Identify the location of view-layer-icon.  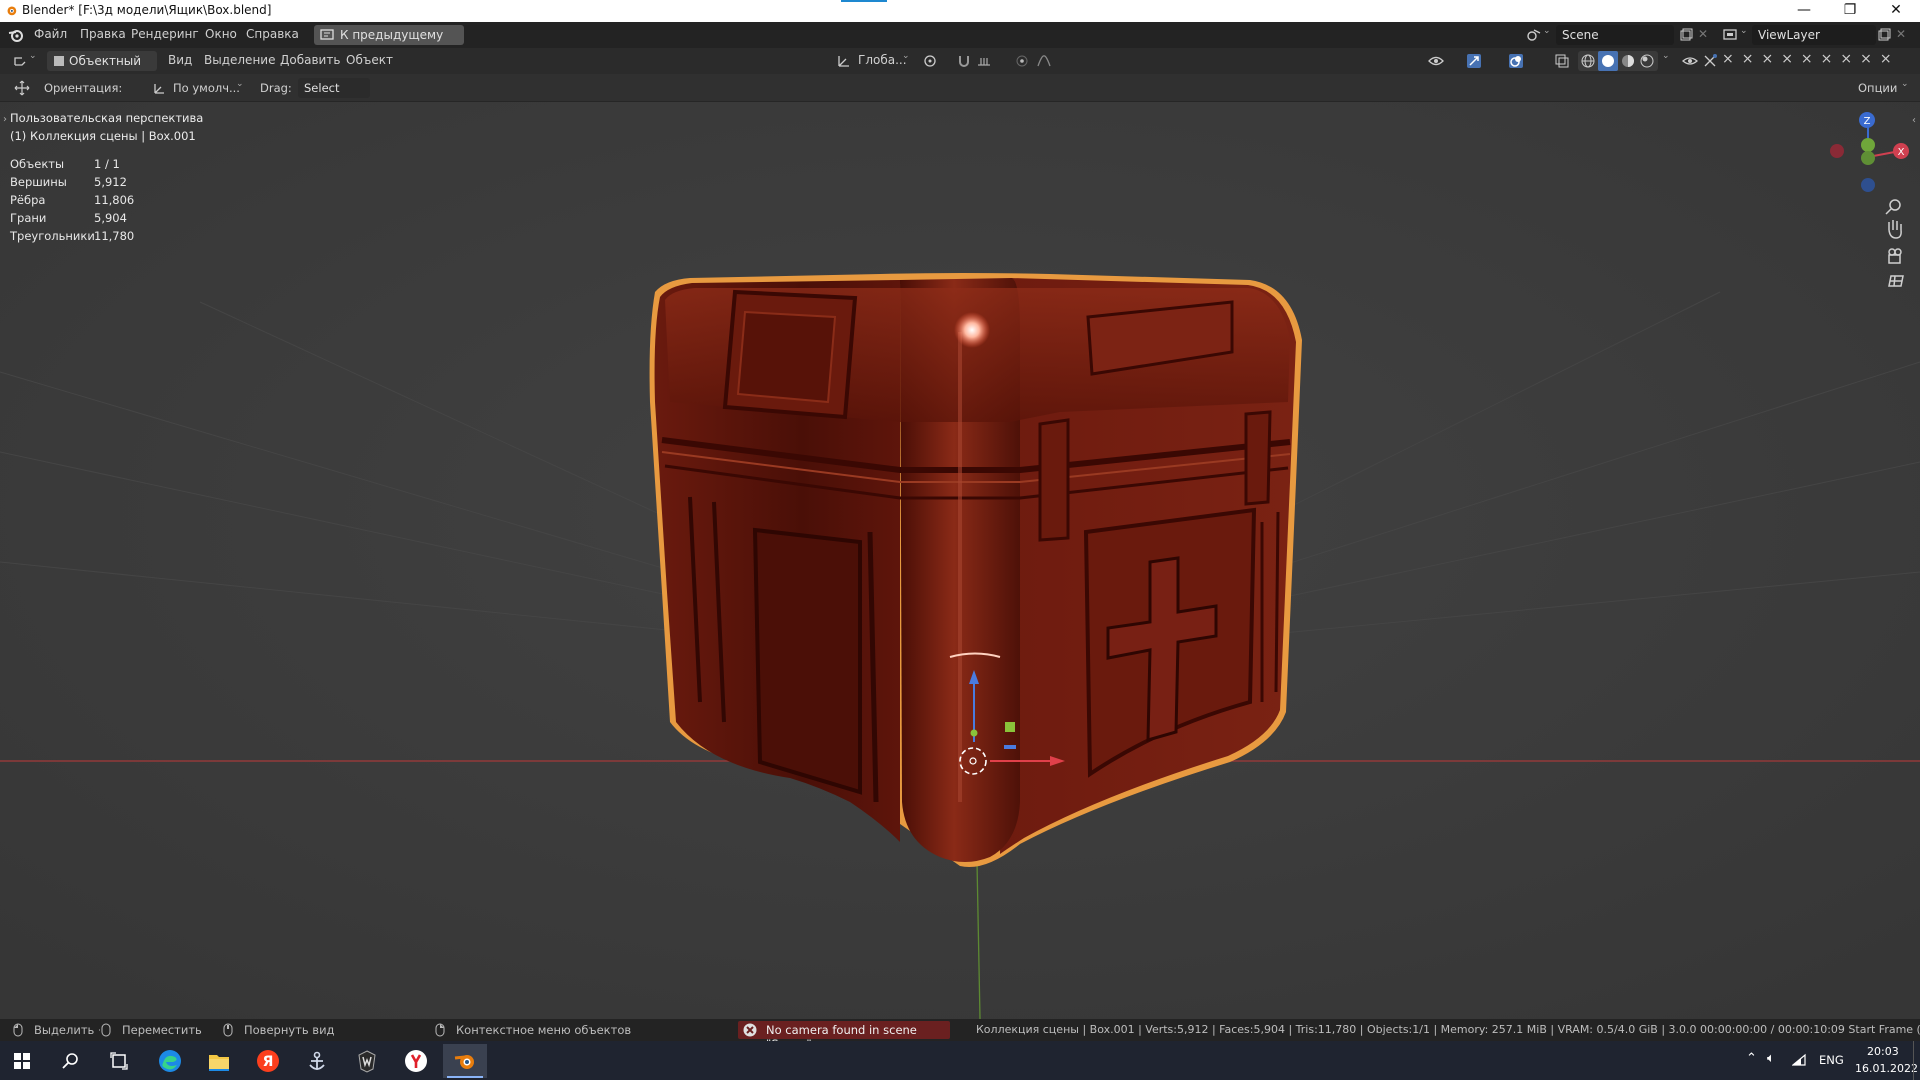
(1730, 35).